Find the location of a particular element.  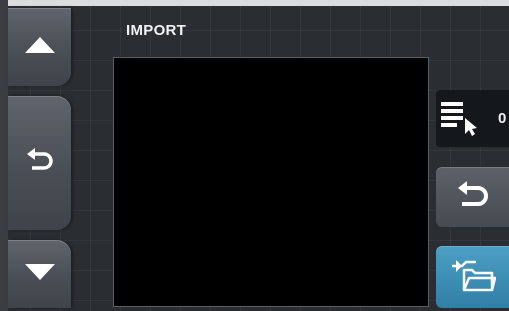

folder-import-icon is located at coordinates (473, 277).